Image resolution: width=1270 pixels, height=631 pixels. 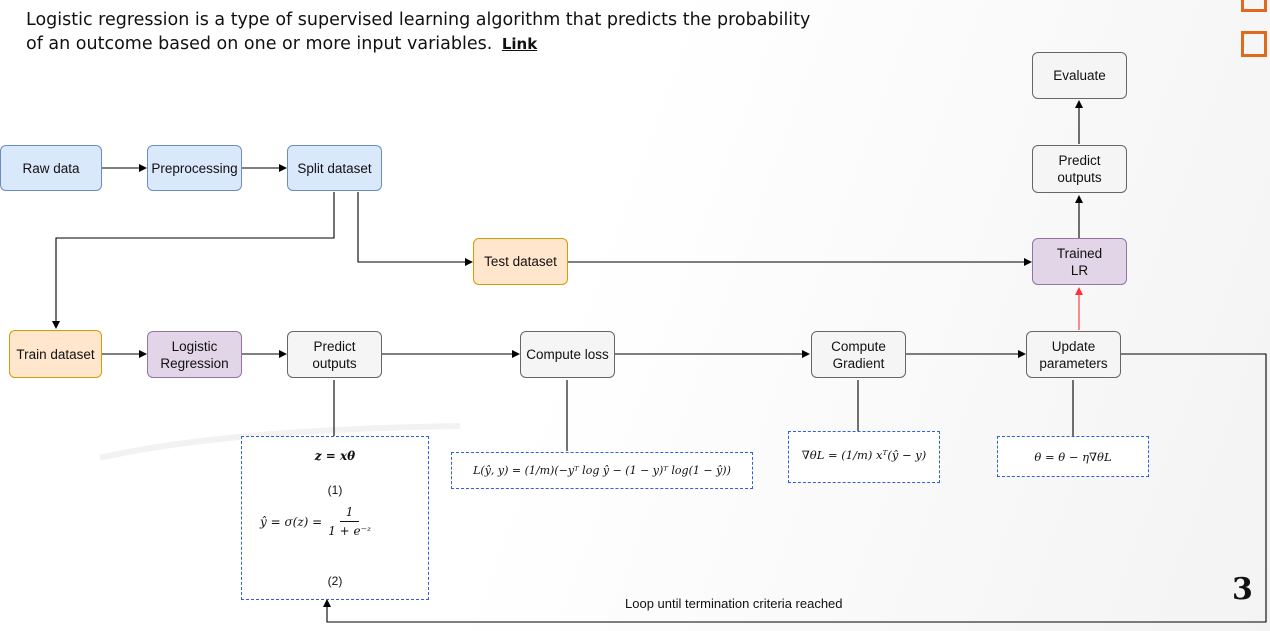 I want to click on evaluate-node: Evaluate, so click(x=1079, y=75).